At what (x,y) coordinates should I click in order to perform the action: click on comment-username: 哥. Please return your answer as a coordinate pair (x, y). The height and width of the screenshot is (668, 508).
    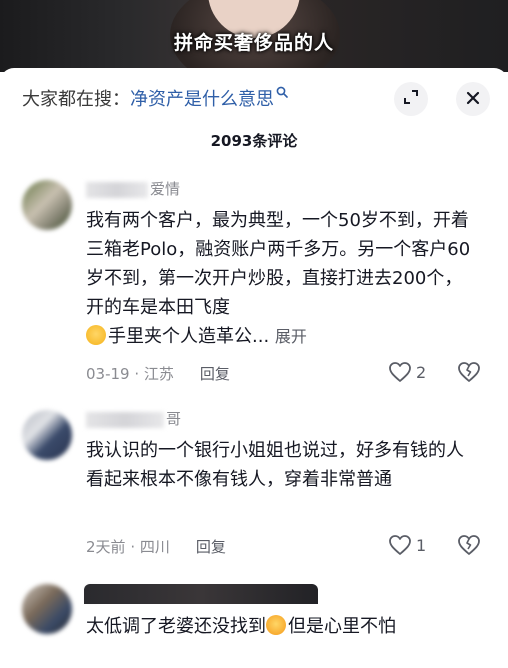
    Looking at the image, I should click on (133, 418).